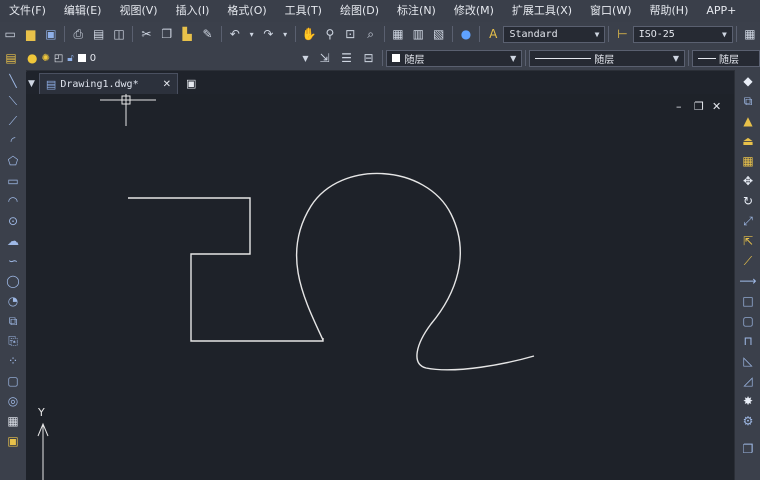 The height and width of the screenshot is (480, 760). Describe the element at coordinates (13, 441) in the screenshot. I see `multiline-text-icon: ▣` at that location.